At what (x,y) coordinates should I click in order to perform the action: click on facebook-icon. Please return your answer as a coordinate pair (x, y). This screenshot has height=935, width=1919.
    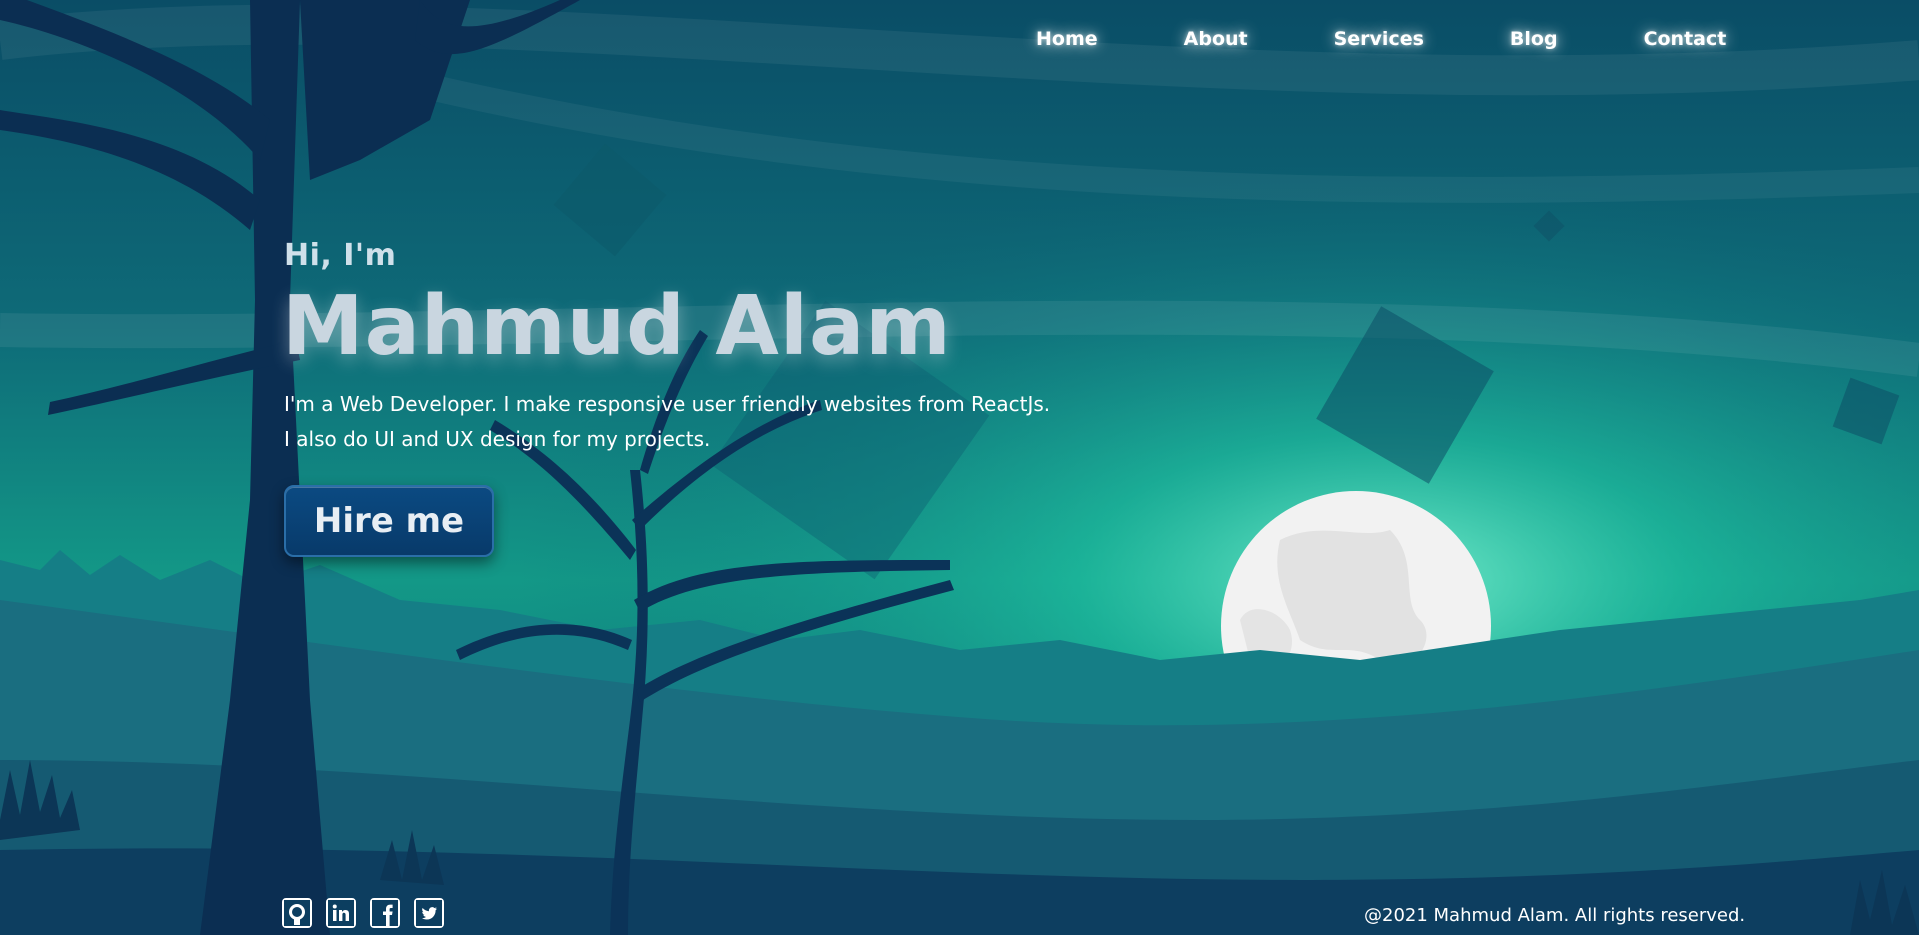
    Looking at the image, I should click on (385, 913).